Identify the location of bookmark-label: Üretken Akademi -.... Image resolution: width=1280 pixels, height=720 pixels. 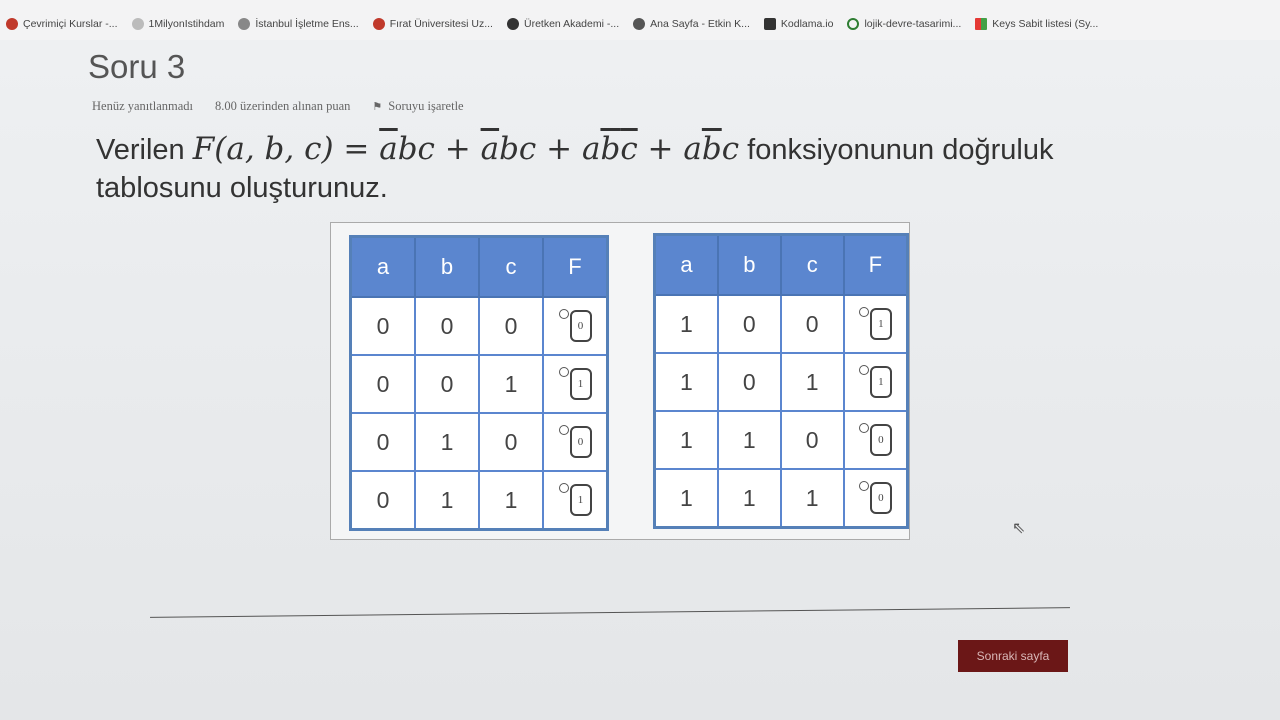
(571, 24).